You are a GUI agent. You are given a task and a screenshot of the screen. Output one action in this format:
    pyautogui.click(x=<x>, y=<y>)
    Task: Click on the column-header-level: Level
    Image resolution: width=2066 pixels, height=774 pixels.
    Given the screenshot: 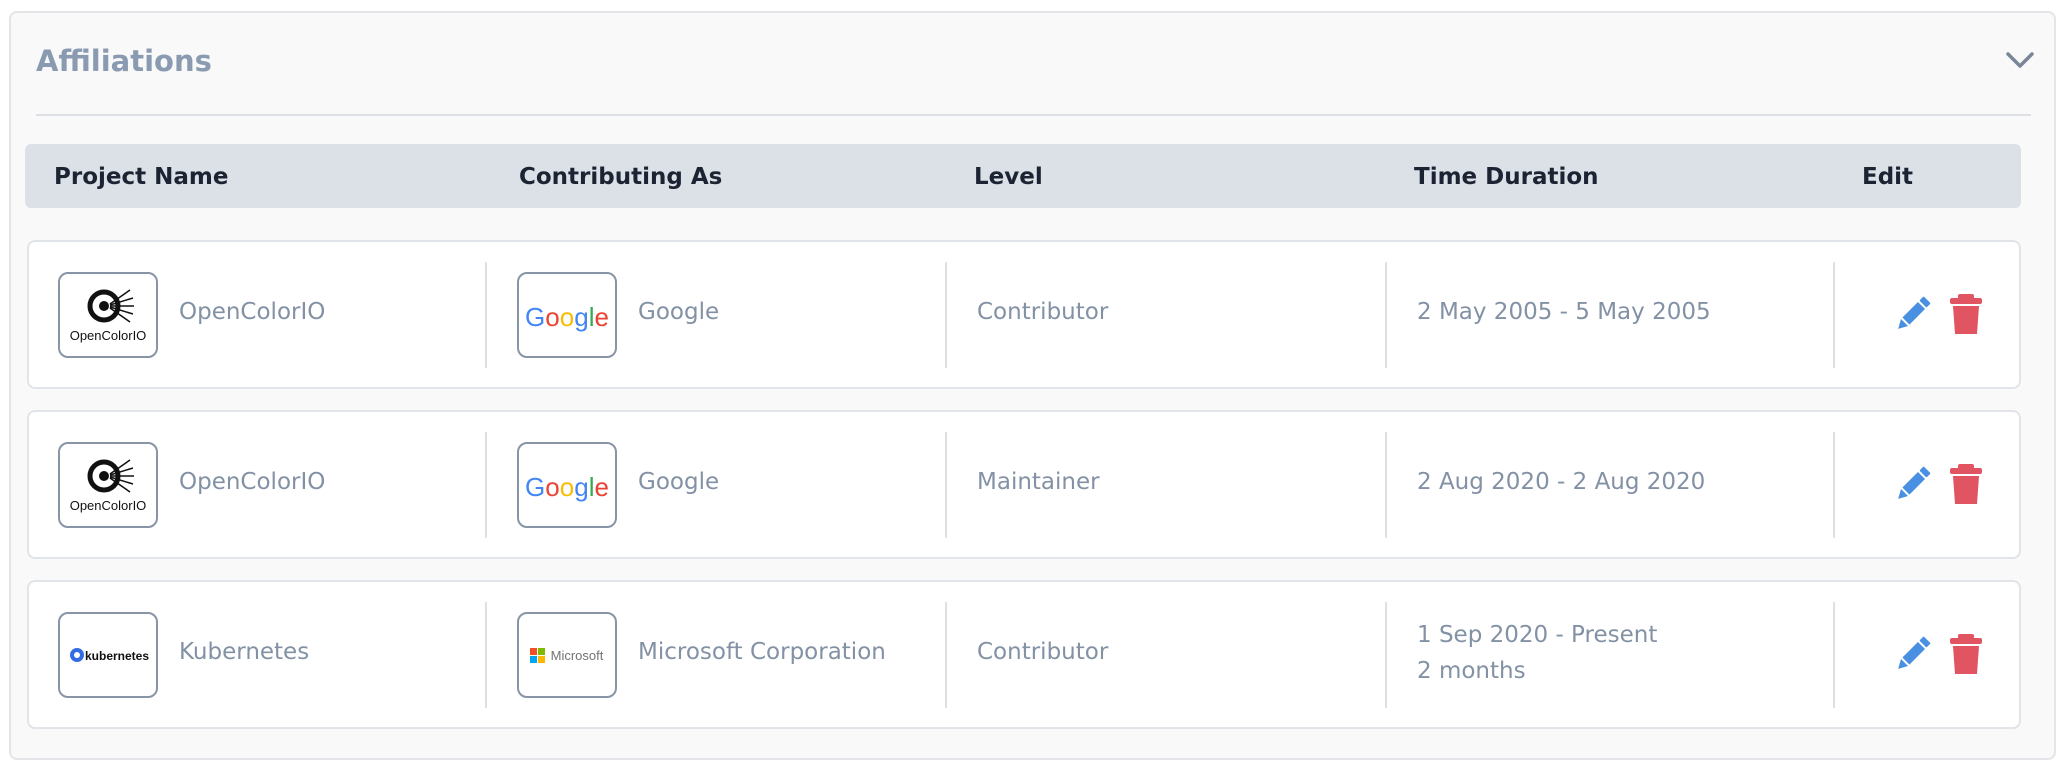 What is the action you would take?
    pyautogui.click(x=1008, y=177)
    